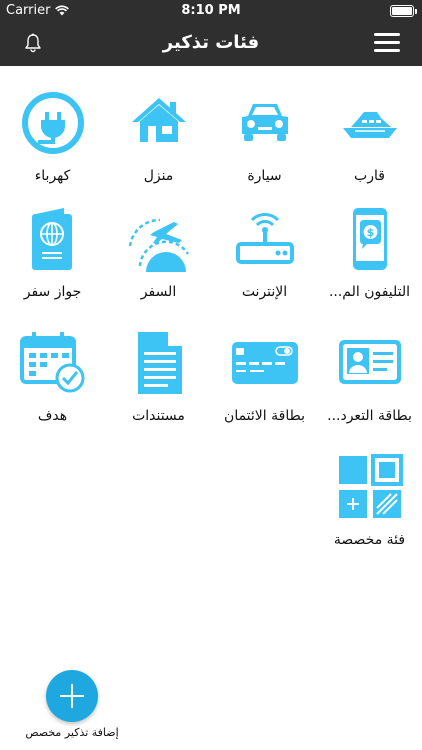  What do you see at coordinates (53, 239) in the screenshot?
I see `passport-icon` at bounding box center [53, 239].